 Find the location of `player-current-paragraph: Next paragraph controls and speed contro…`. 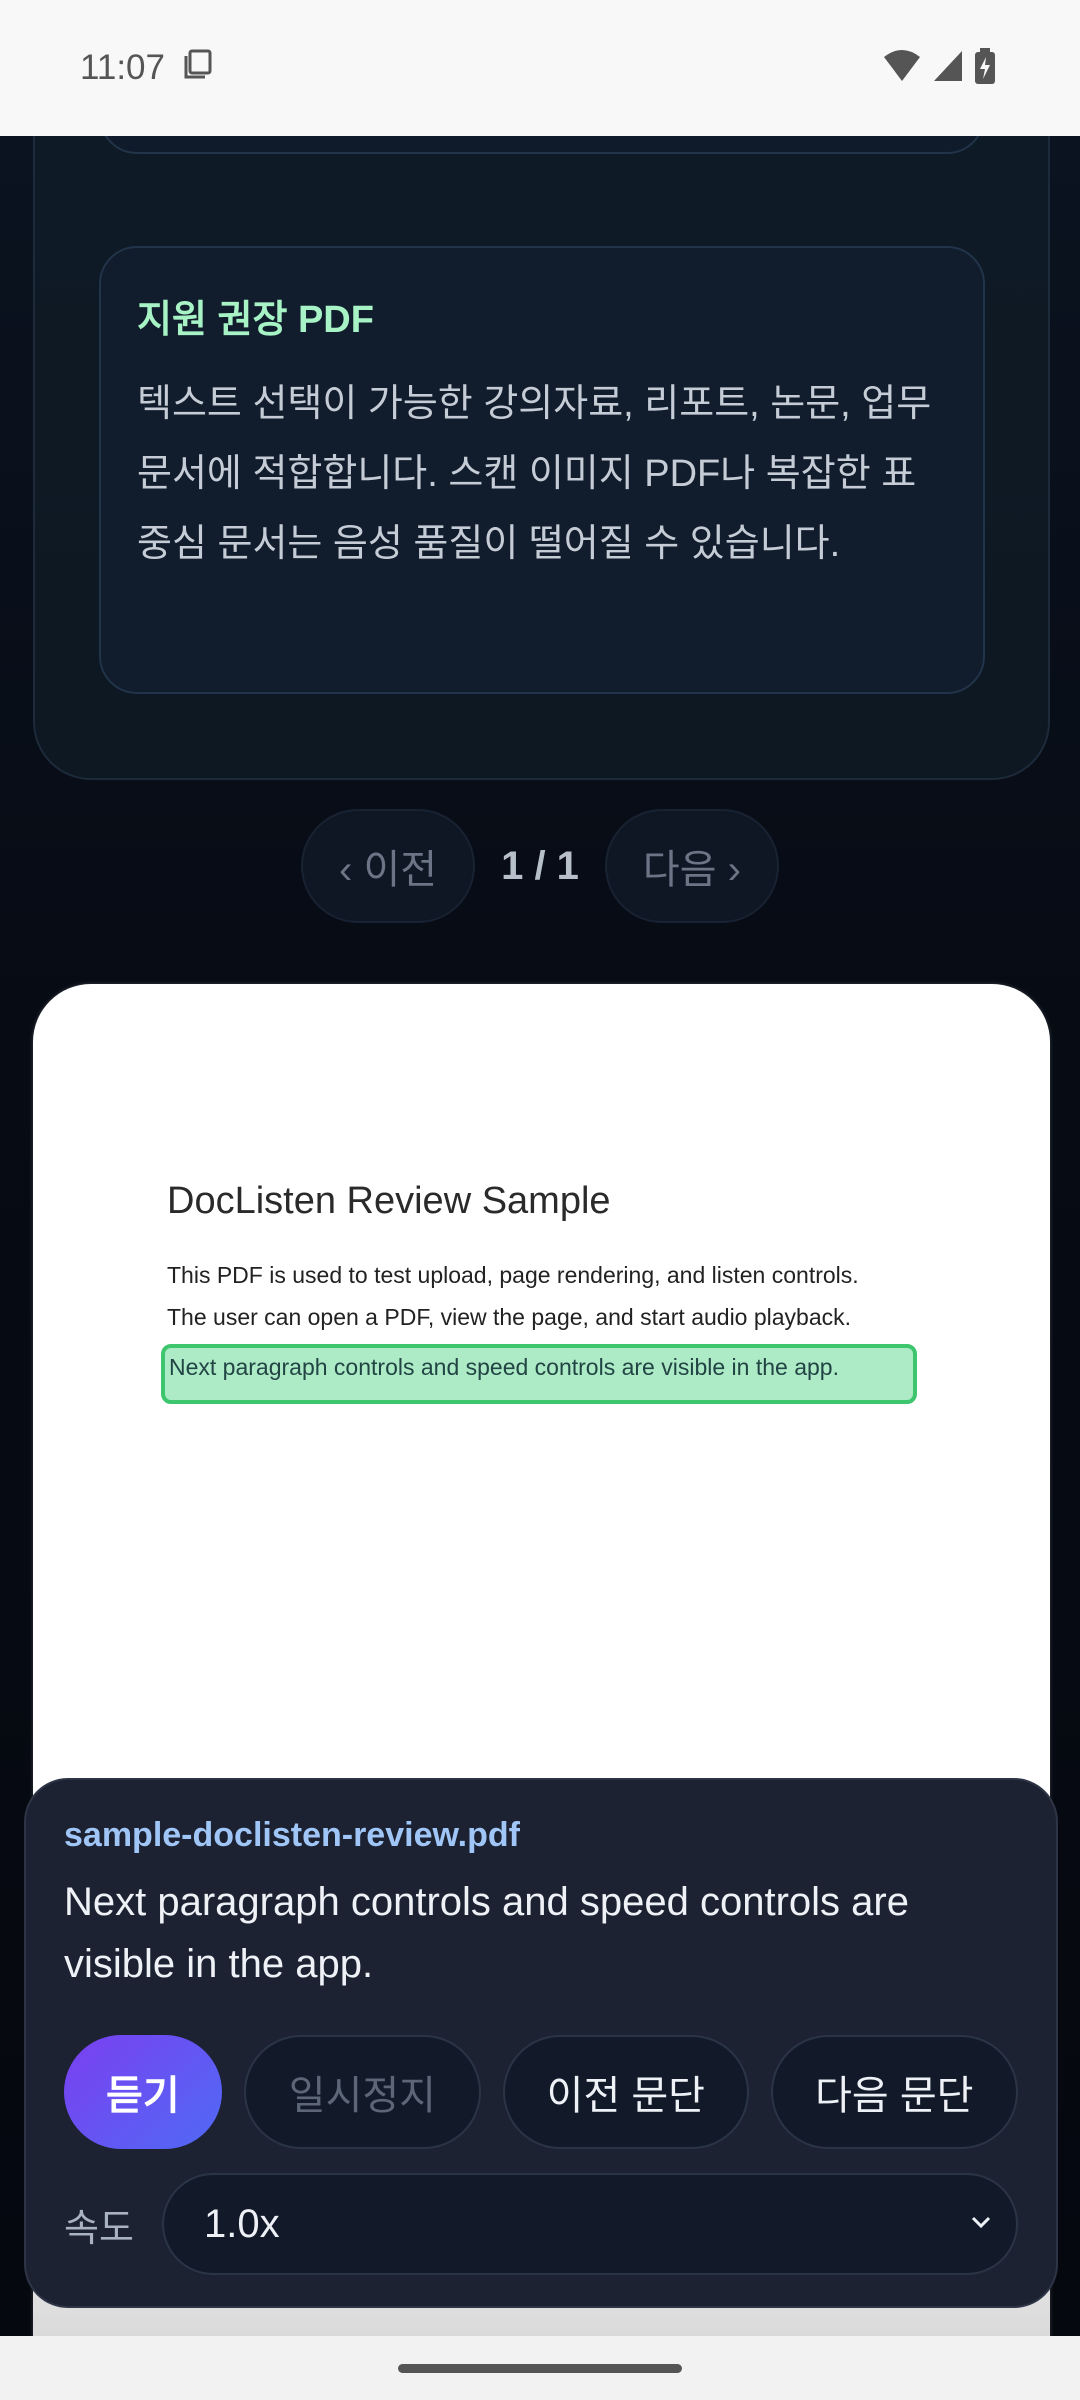

player-current-paragraph: Next paragraph controls and speed contro… is located at coordinates (486, 1933).